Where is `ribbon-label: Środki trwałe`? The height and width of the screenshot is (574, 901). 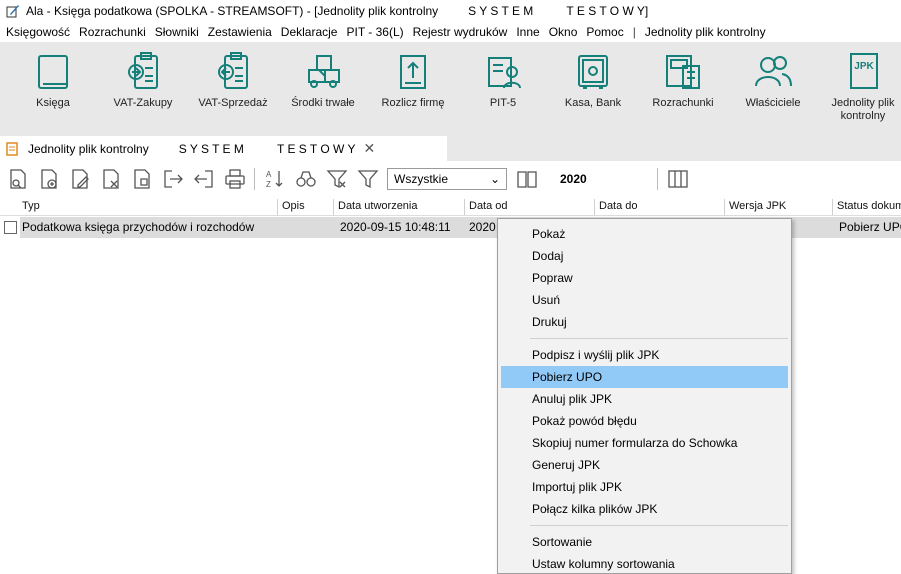 ribbon-label: Środki trwałe is located at coordinates (323, 103).